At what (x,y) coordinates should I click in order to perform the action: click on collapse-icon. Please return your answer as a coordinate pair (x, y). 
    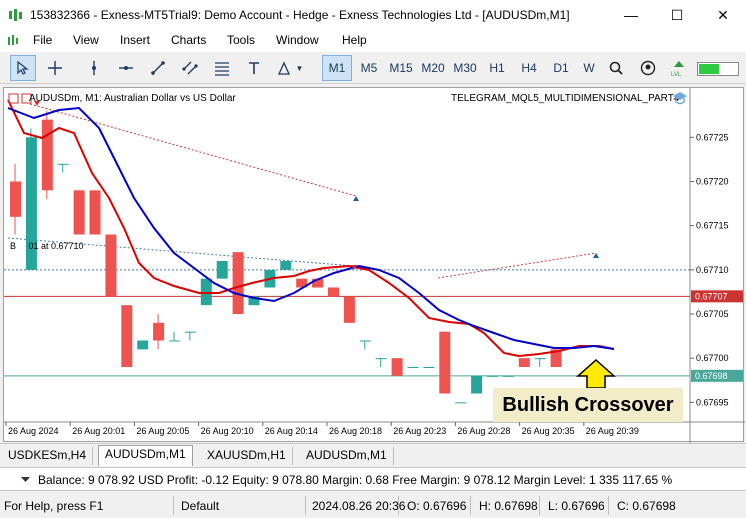
    Looking at the image, I should click on (25, 479).